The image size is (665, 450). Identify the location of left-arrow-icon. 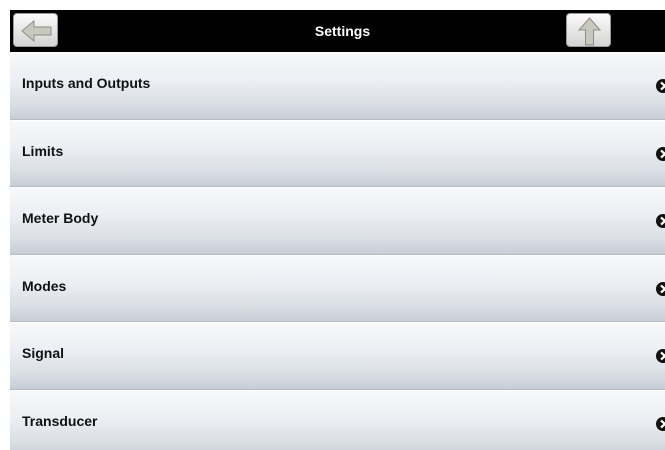
(36, 31).